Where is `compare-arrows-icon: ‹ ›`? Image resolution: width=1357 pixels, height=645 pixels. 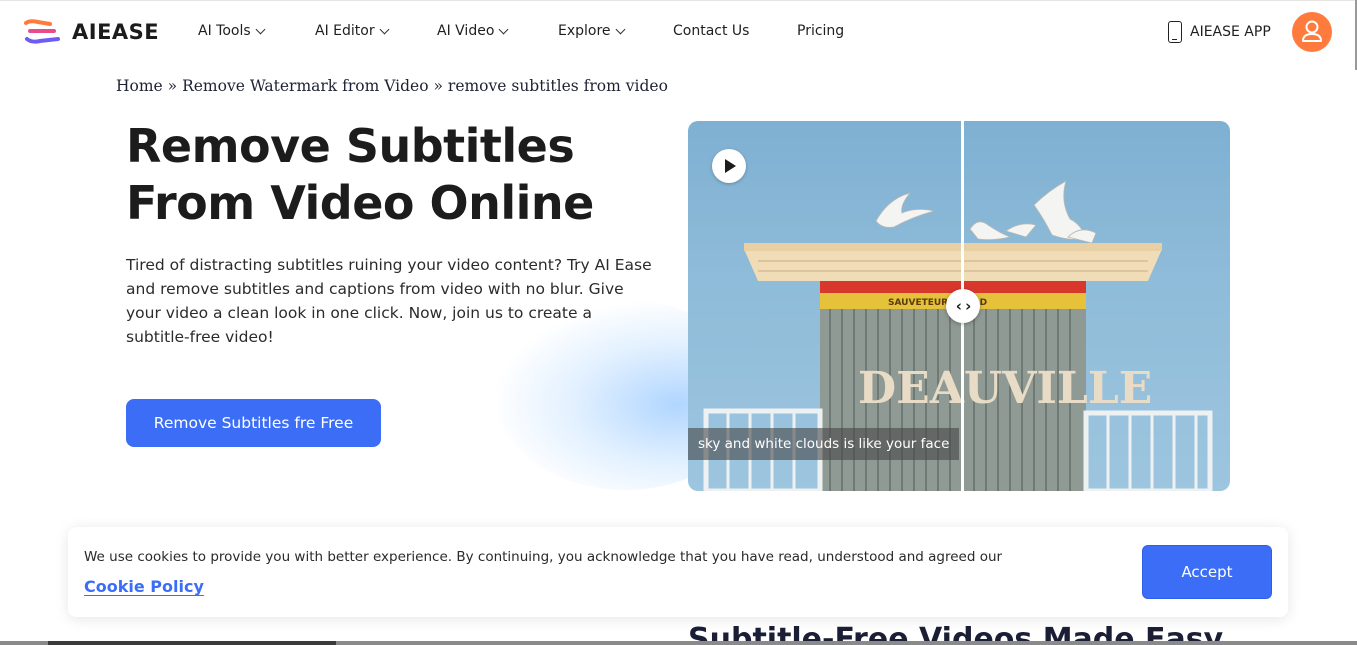 compare-arrows-icon: ‹ › is located at coordinates (963, 306).